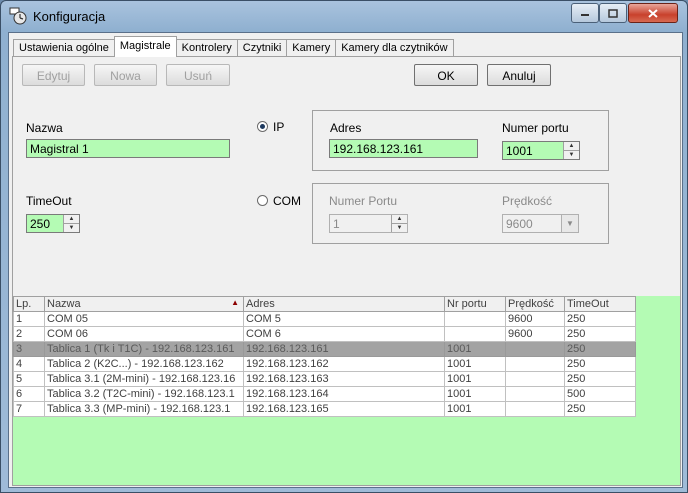  I want to click on cell-address: COM 6, so click(344, 334).